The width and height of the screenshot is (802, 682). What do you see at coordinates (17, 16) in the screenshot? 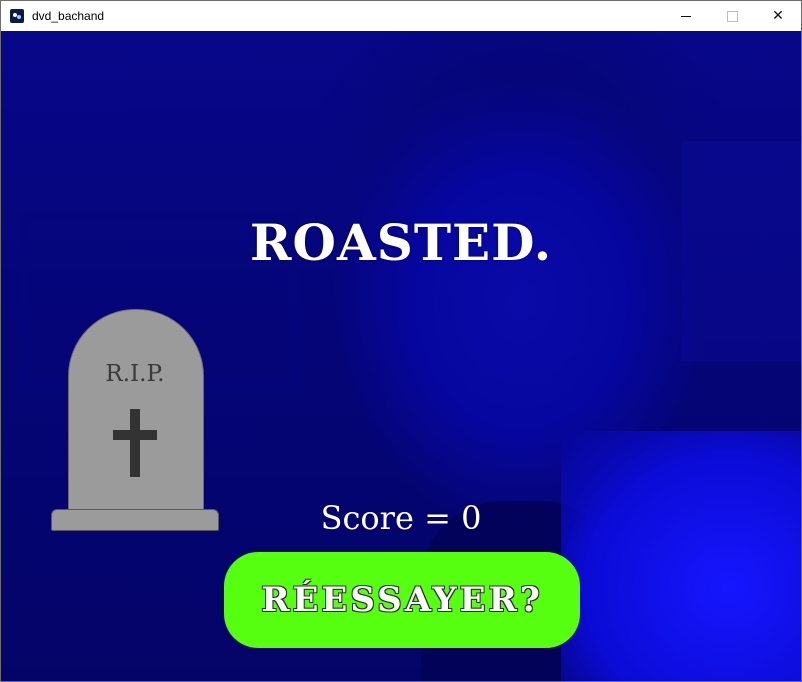
I see `app-icon` at bounding box center [17, 16].